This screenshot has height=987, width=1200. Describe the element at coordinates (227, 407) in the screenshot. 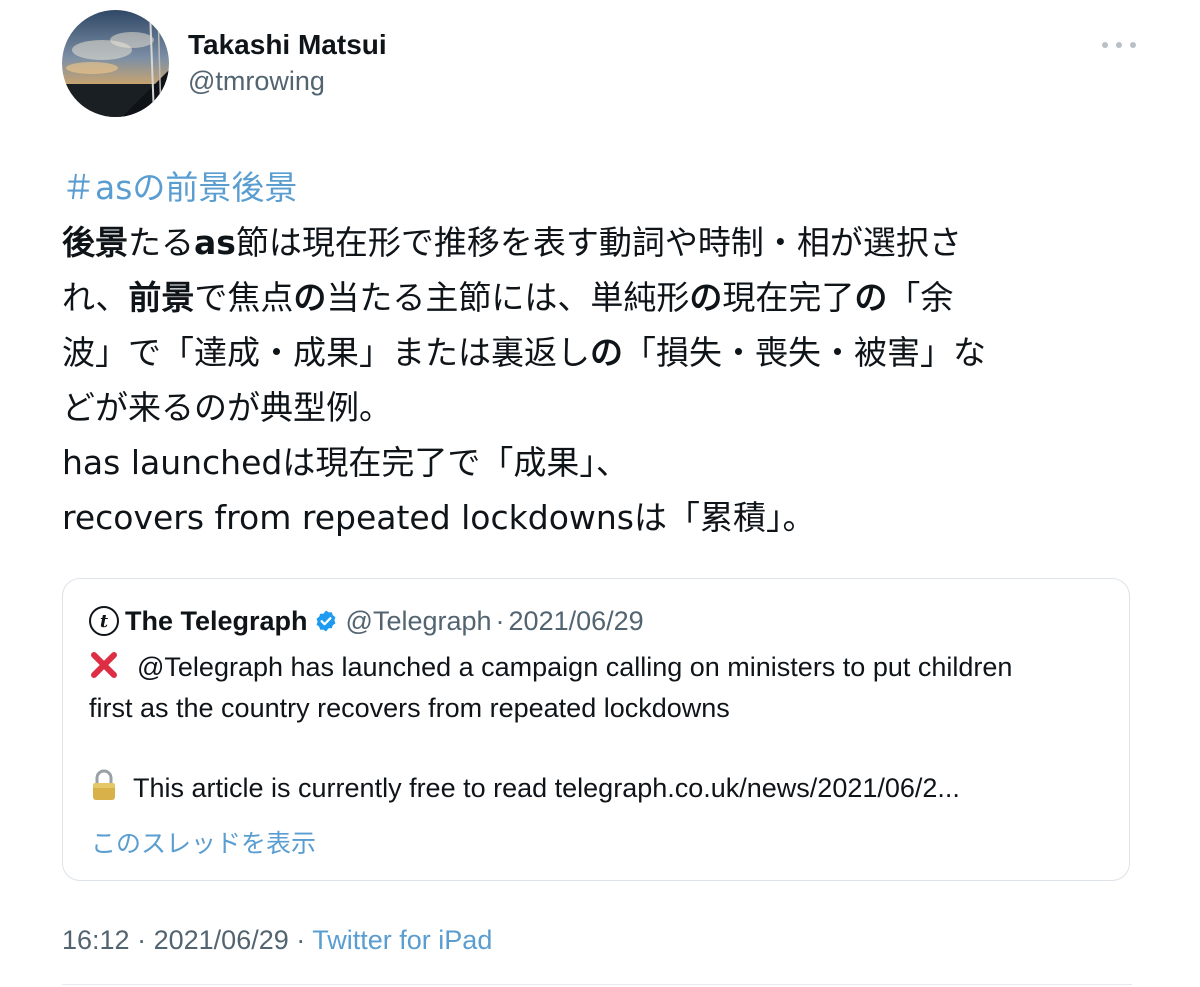

I see `tweet-text-segment: どが来るのが典型例。` at that location.